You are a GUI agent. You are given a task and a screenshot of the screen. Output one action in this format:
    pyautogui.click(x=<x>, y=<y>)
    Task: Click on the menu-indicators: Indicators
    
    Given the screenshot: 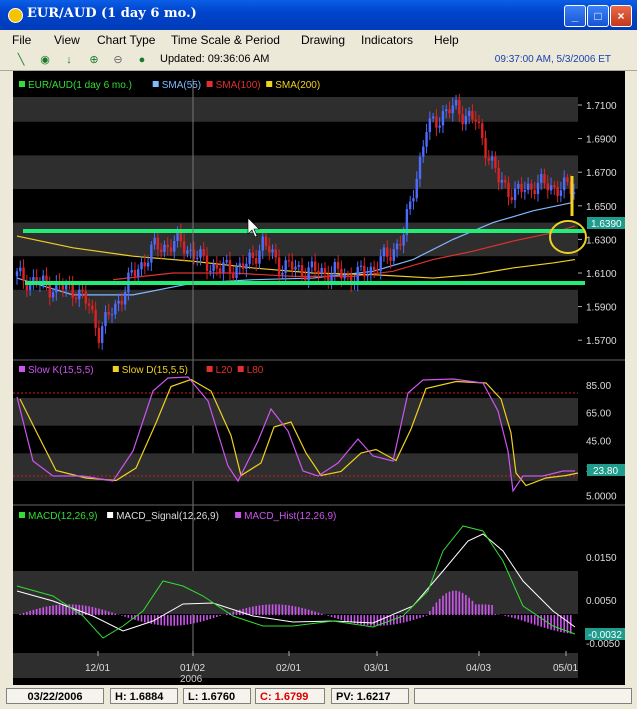 What is the action you would take?
    pyautogui.click(x=387, y=40)
    